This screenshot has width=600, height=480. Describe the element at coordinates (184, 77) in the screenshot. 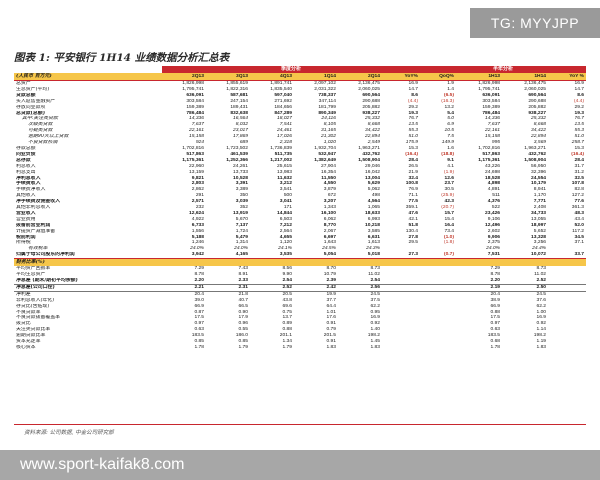

I see `col-header: 2Q13` at that location.